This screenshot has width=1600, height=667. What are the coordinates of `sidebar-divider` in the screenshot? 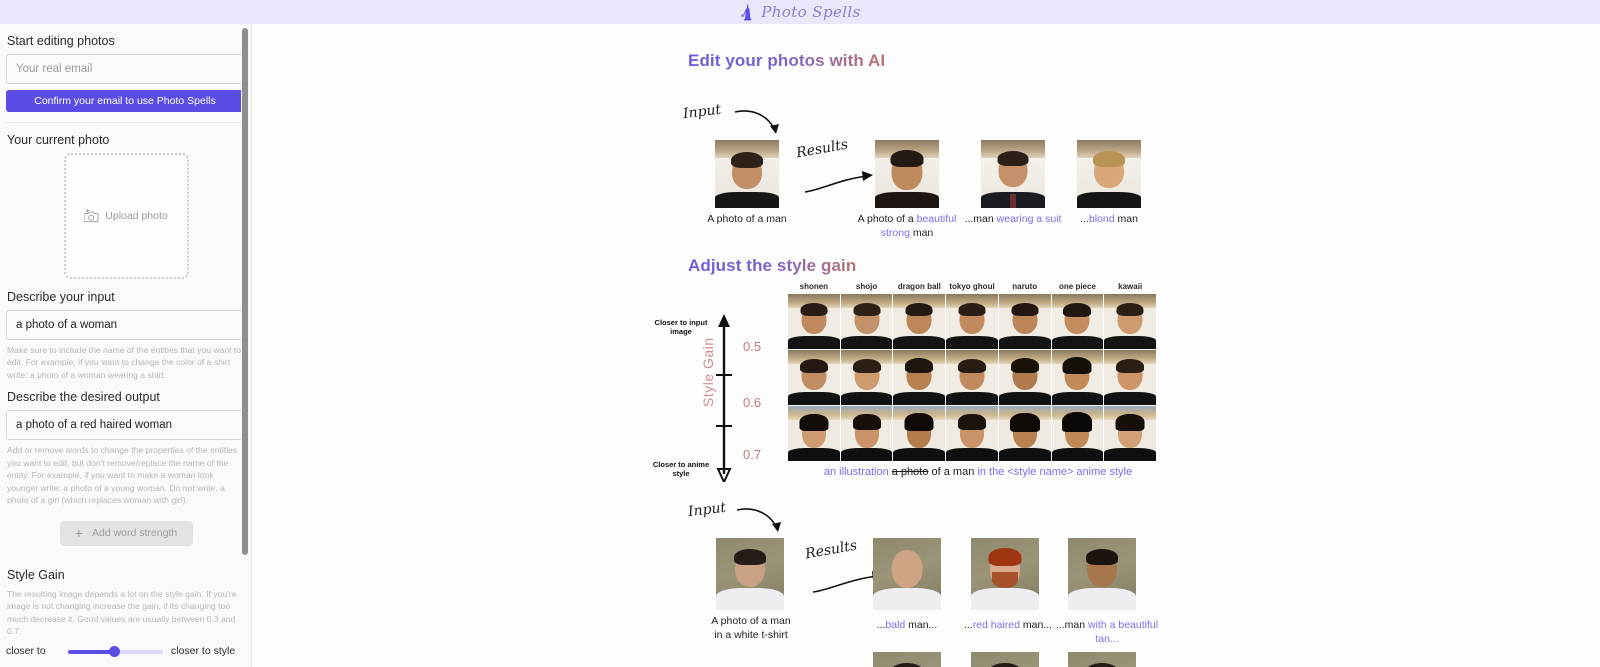 It's located at (125, 122).